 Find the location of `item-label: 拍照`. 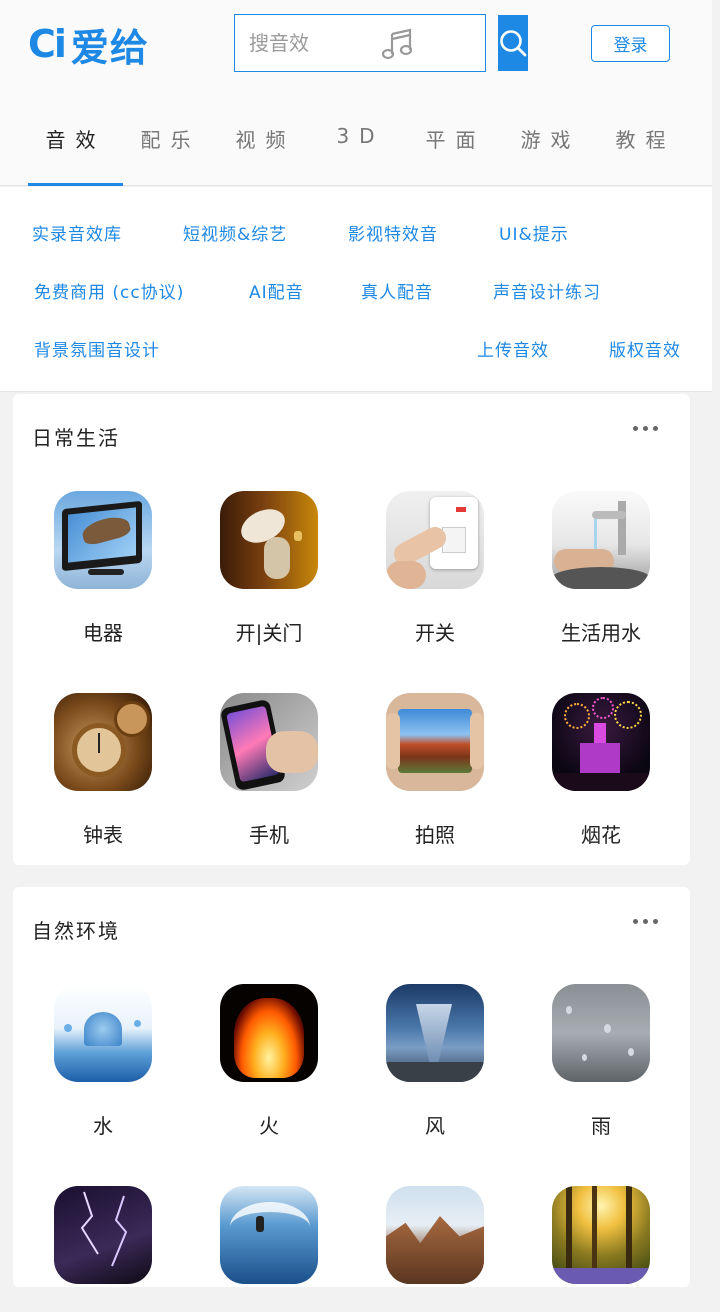

item-label: 拍照 is located at coordinates (435, 835).